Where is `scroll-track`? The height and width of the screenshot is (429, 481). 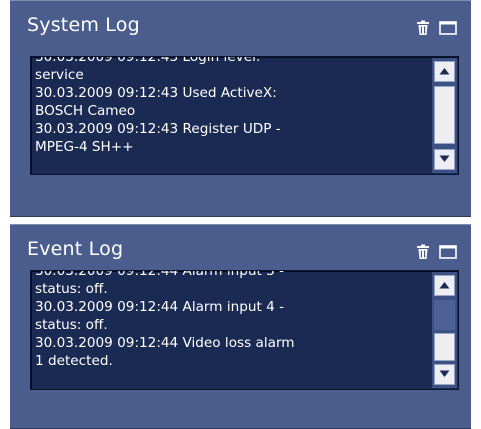
scroll-track is located at coordinates (444, 315).